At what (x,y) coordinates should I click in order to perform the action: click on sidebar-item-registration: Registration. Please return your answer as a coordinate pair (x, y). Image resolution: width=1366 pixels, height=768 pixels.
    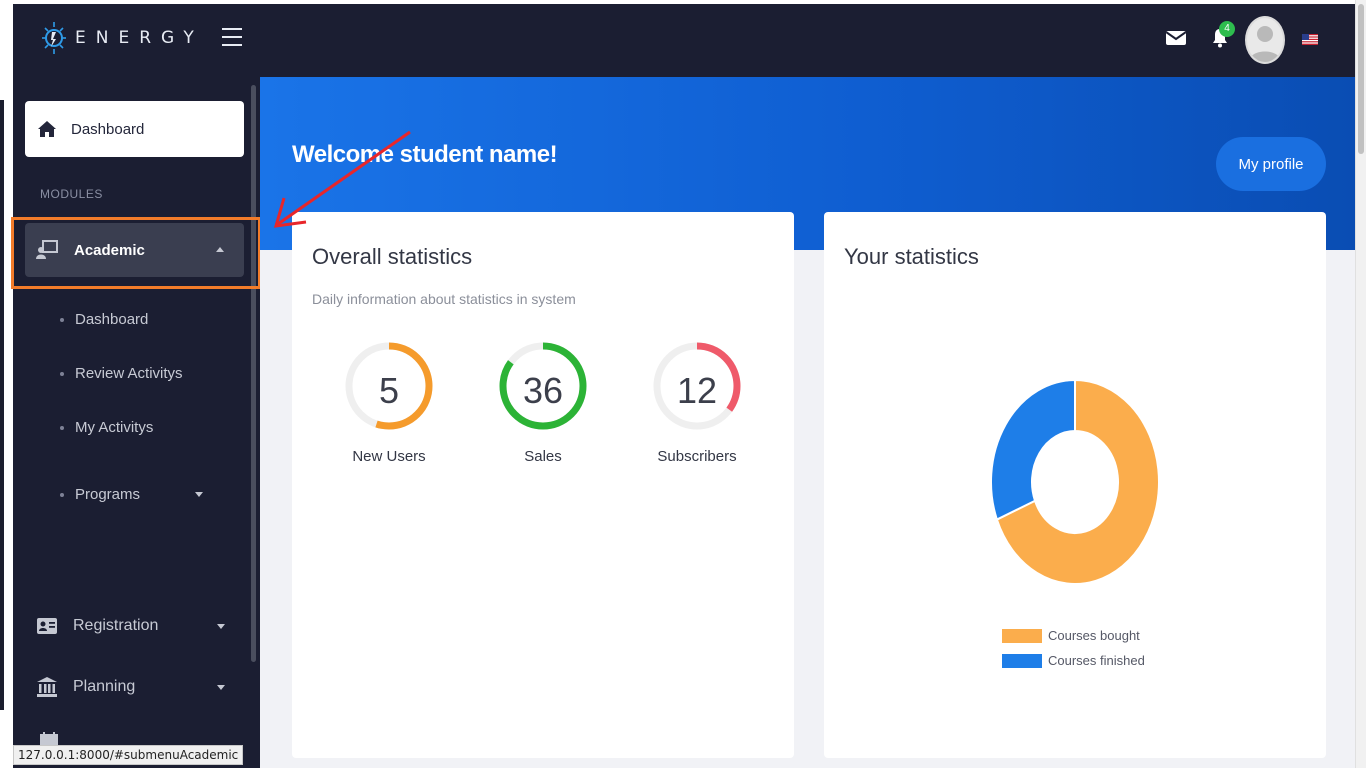
    Looking at the image, I should click on (137, 626).